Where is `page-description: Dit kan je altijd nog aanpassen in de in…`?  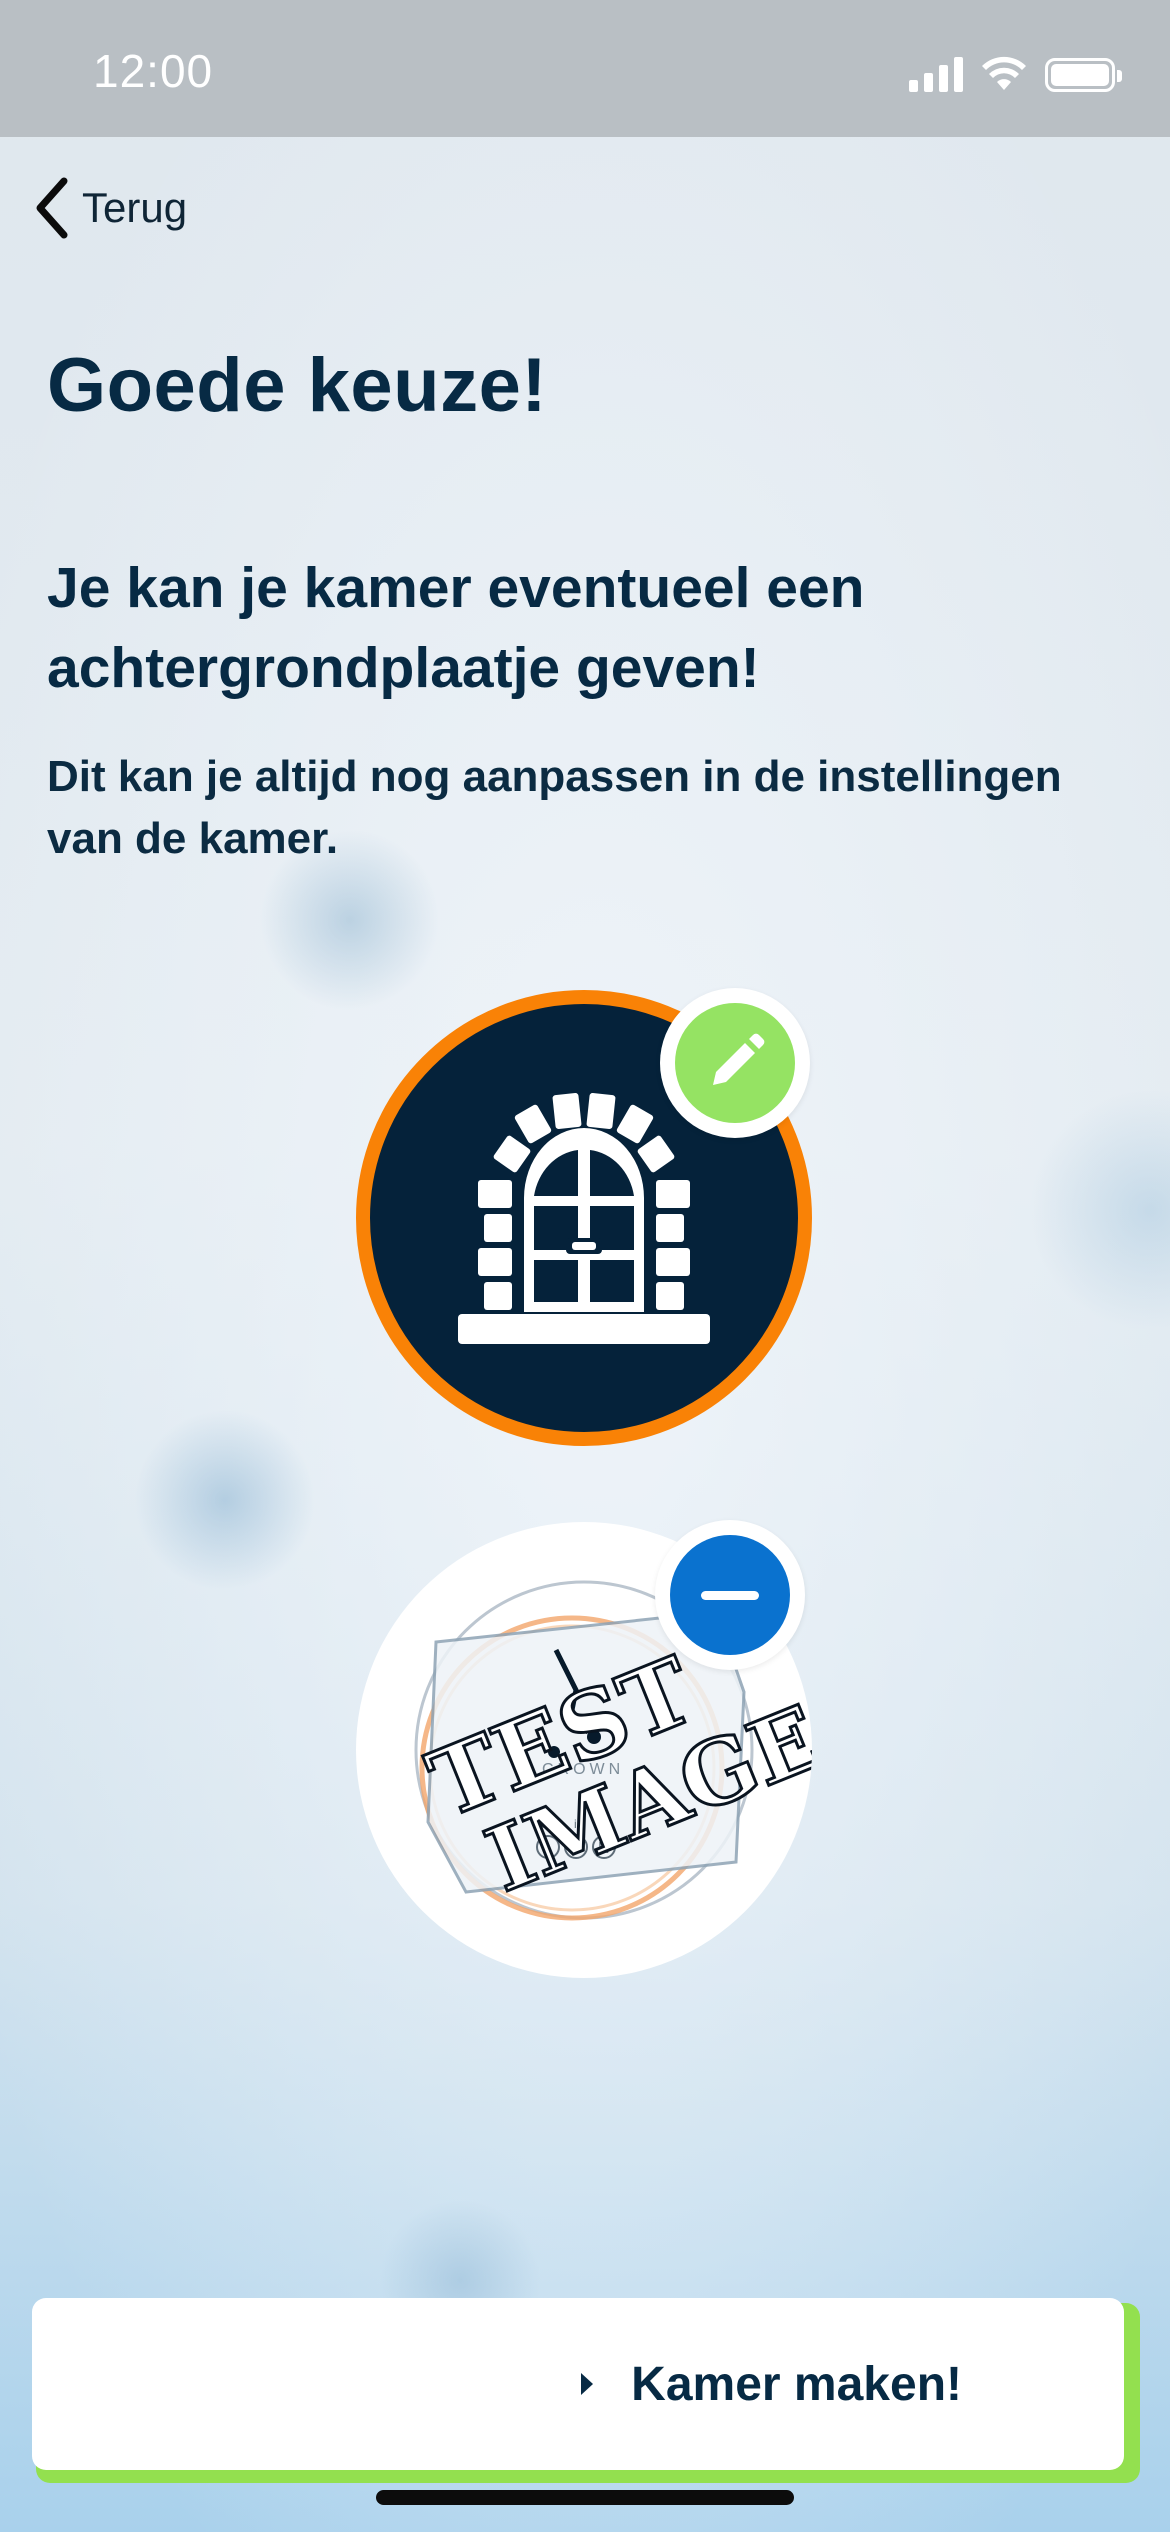 page-description: Dit kan je altijd nog aanpassen in de in… is located at coordinates (554, 807).